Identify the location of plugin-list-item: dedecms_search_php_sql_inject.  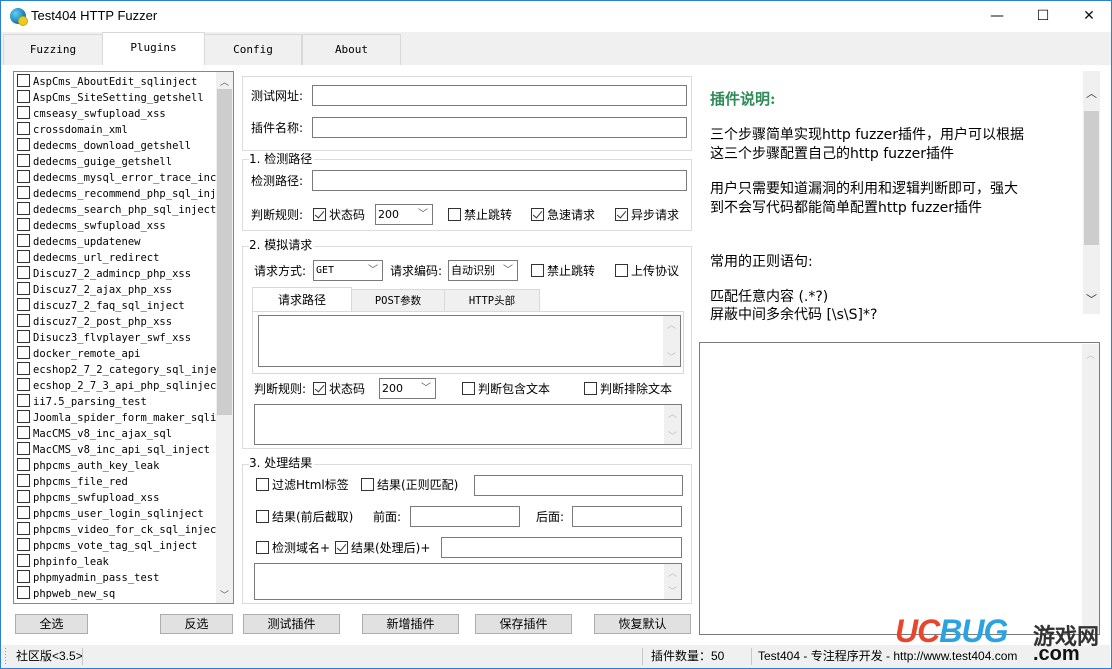
(117, 210).